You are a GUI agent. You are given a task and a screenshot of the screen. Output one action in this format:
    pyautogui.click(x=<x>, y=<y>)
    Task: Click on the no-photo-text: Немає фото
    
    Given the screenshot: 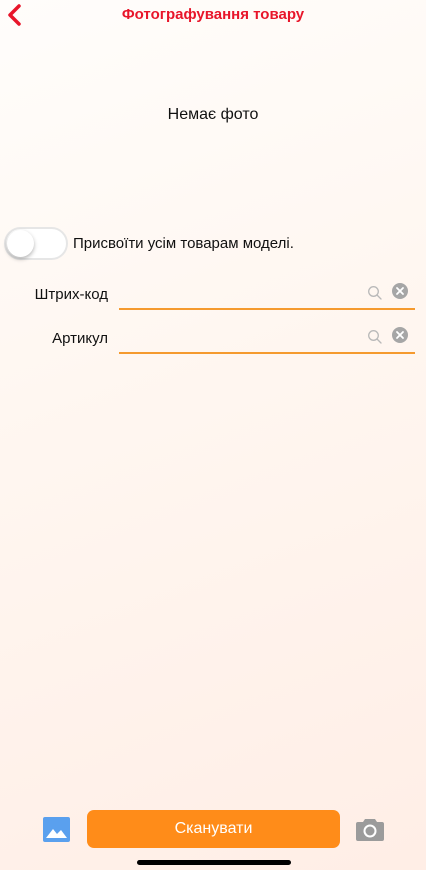 What is the action you would take?
    pyautogui.click(x=213, y=114)
    